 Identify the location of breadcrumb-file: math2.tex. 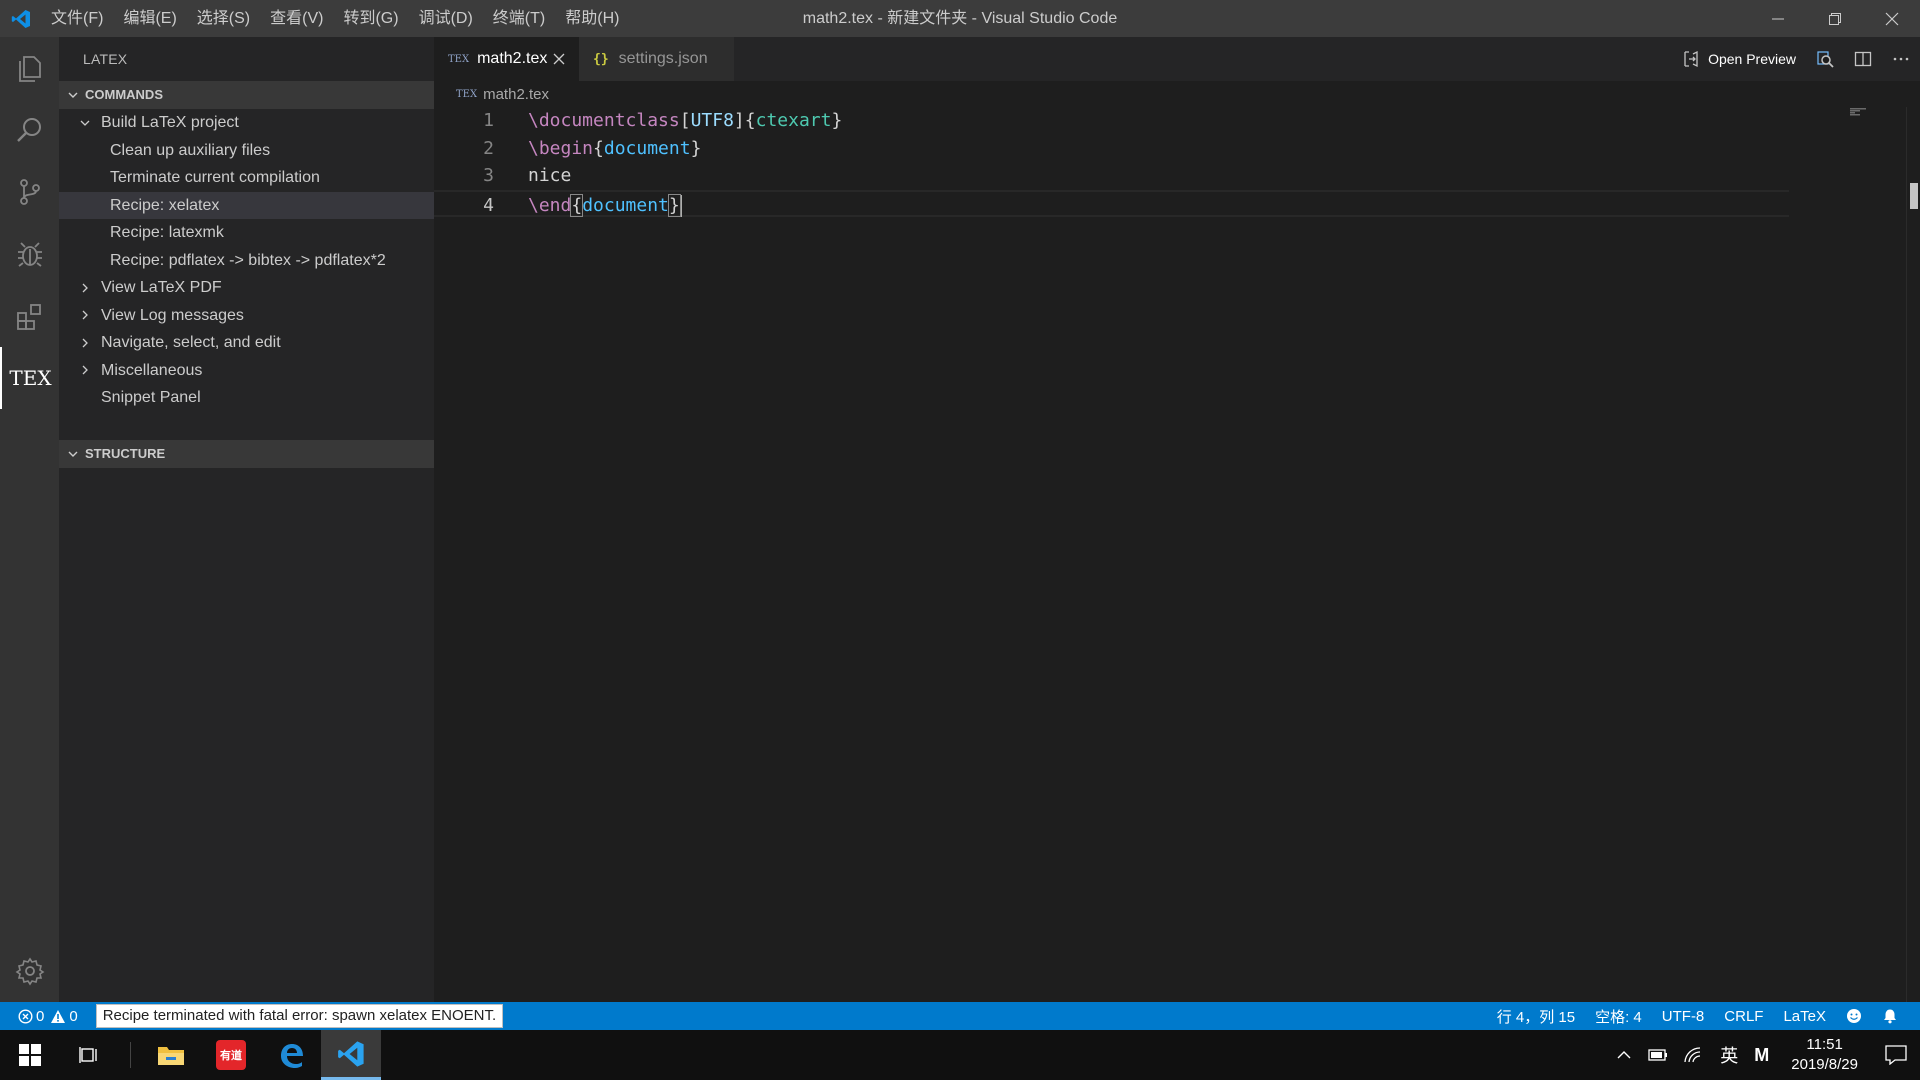
(516, 94).